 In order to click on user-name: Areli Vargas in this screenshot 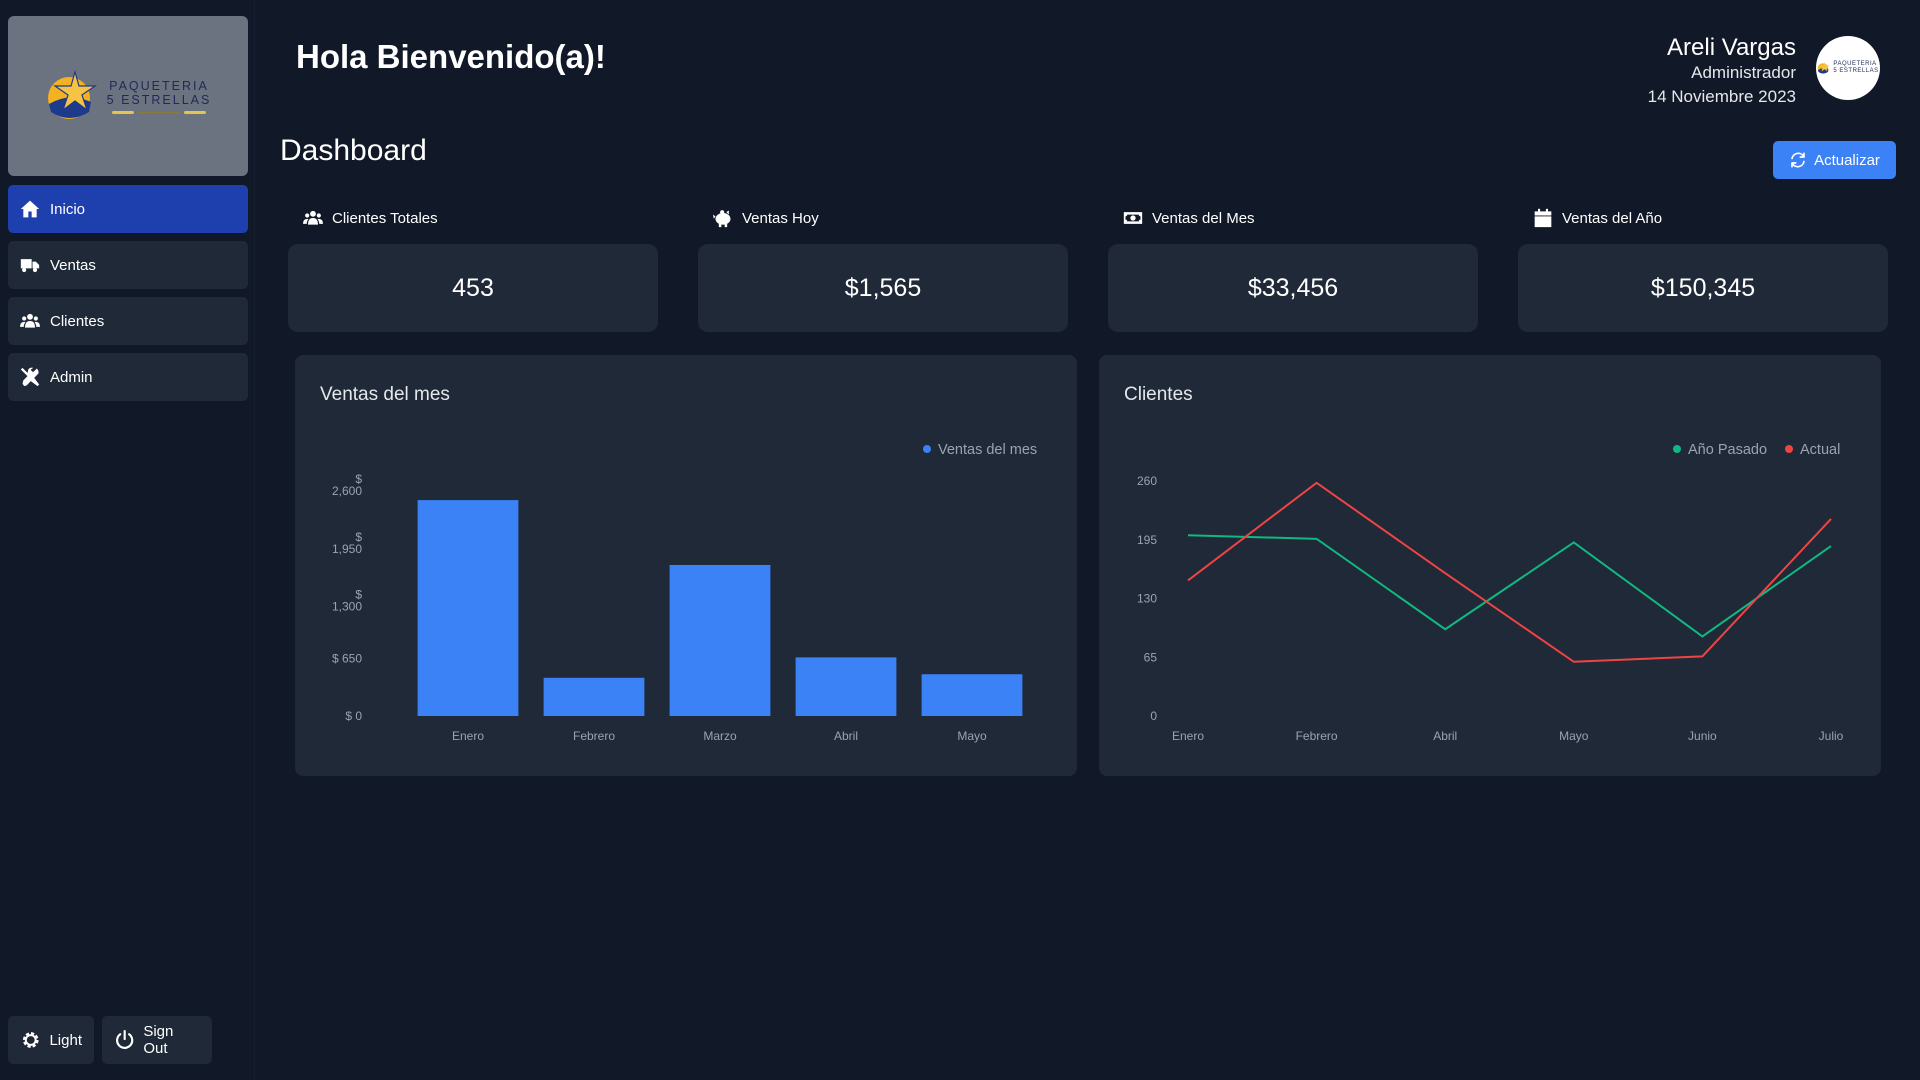, I will do `click(1731, 47)`.